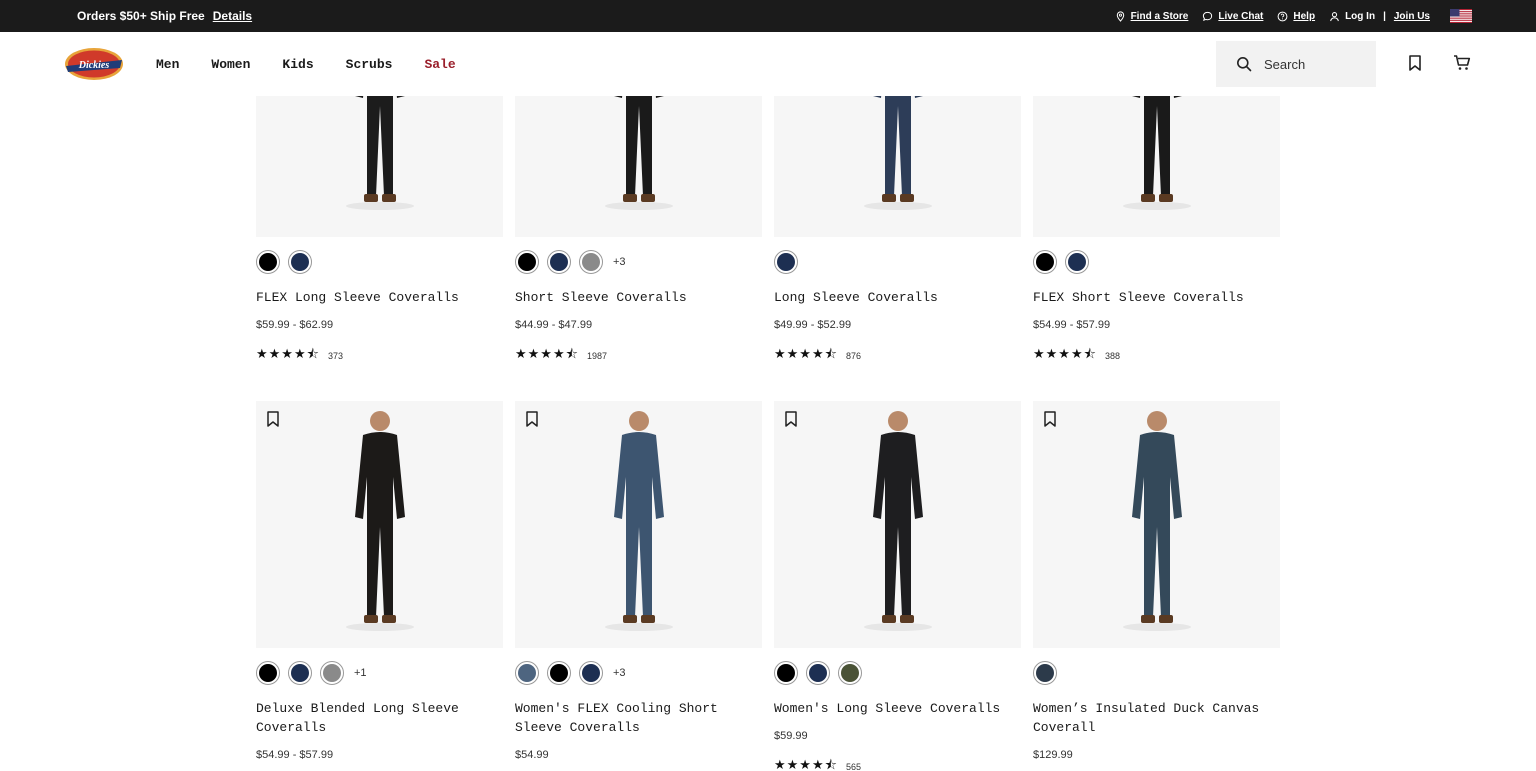 The height and width of the screenshot is (771, 1536). Describe the element at coordinates (791, 736) in the screenshot. I see `product-price: $59.99` at that location.